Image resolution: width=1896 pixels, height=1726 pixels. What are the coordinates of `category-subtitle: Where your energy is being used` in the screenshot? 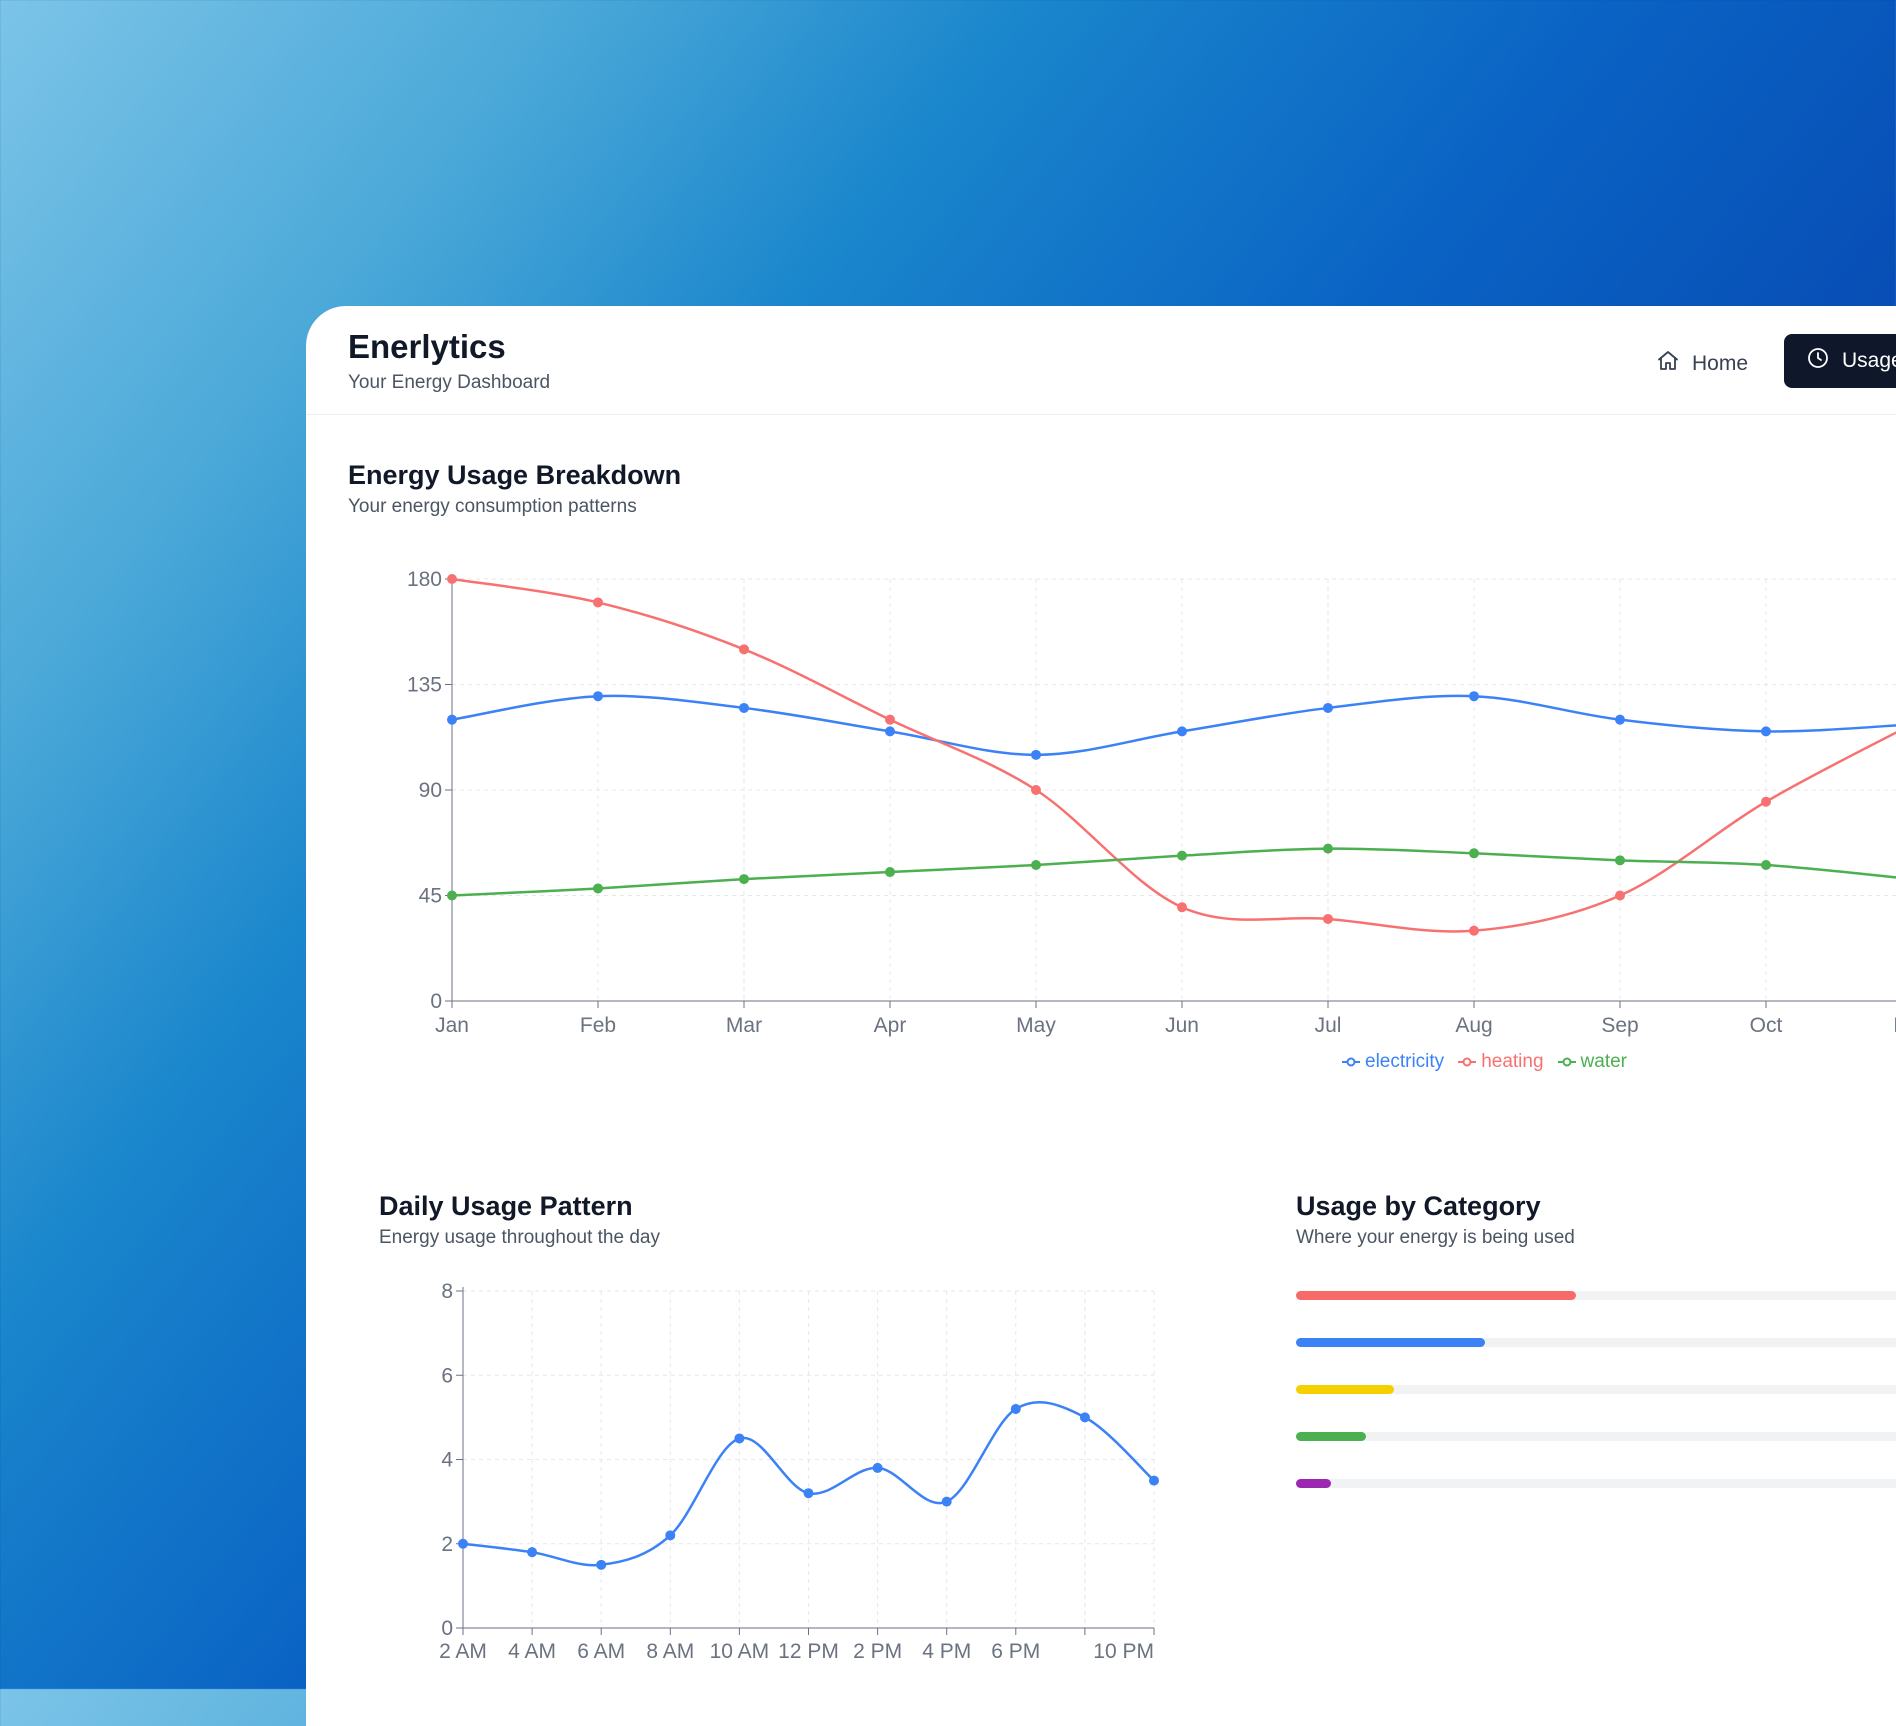 It's located at (1435, 1237).